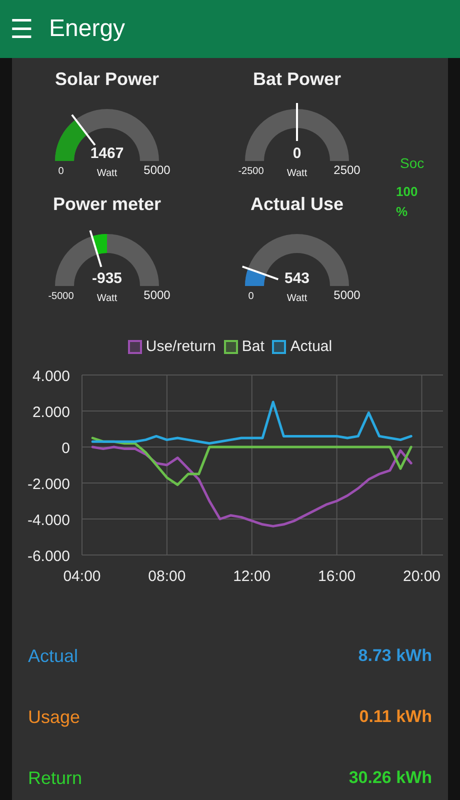  What do you see at coordinates (395, 717) in the screenshot?
I see `total-value: 0.11 kWh` at bounding box center [395, 717].